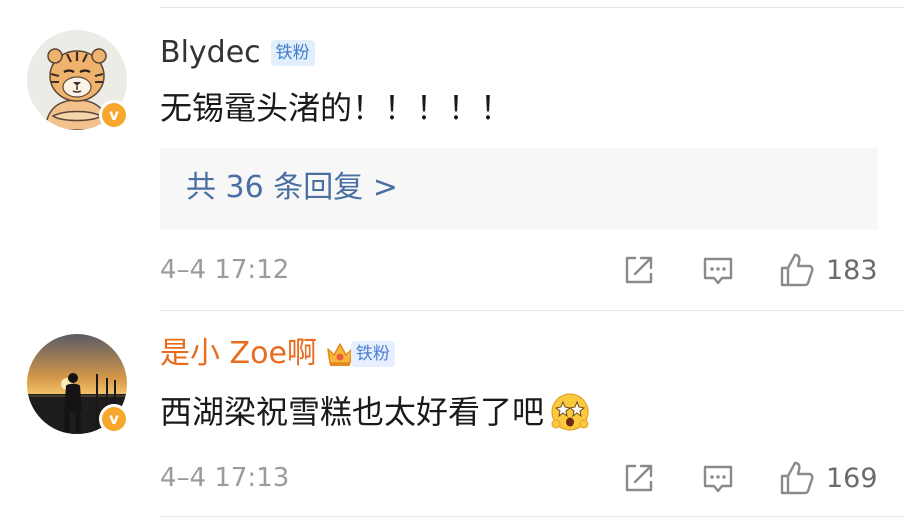  I want to click on divider, so click(532, 516).